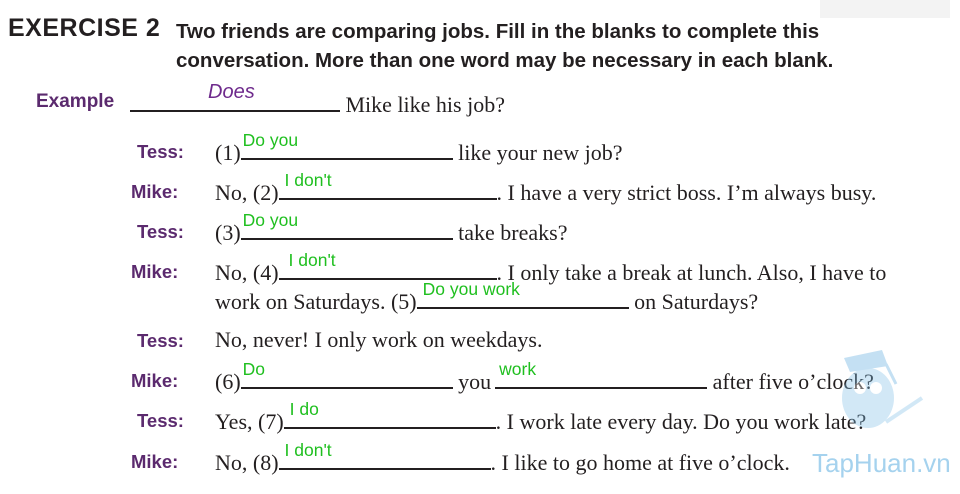 Image resolution: width=960 pixels, height=494 pixels. What do you see at coordinates (265, 272) in the screenshot?
I see `blank-number: (4)` at bounding box center [265, 272].